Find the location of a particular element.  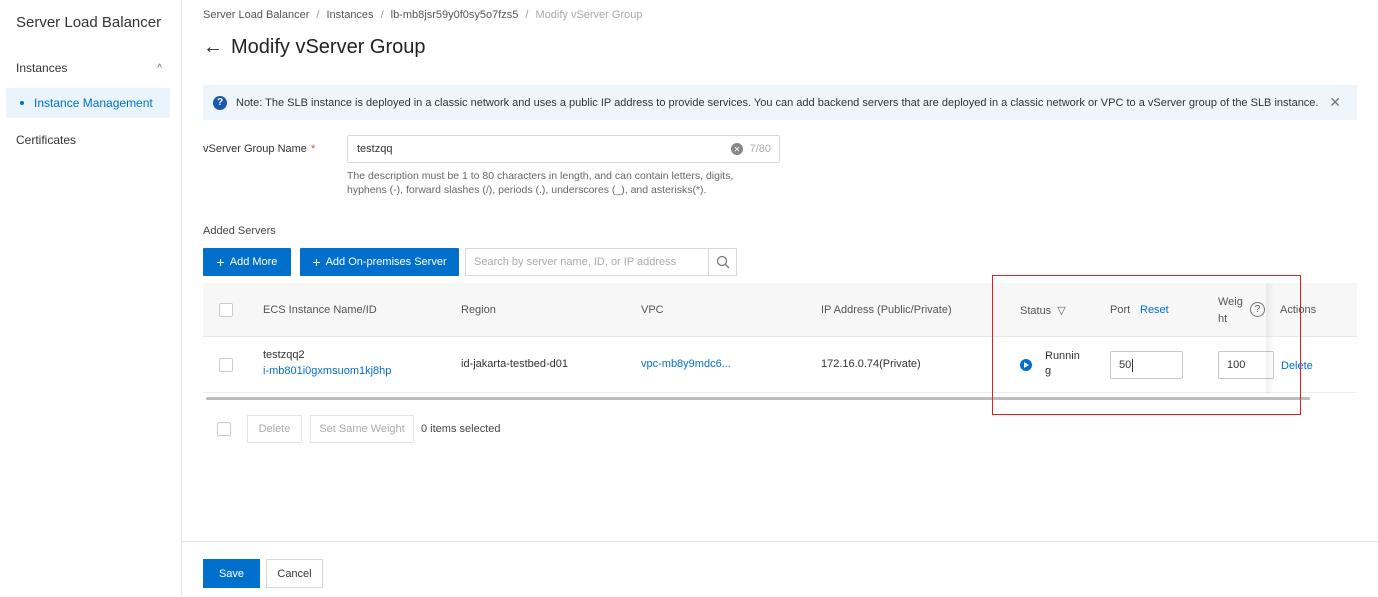

header-port: Port is located at coordinates (1120, 310).